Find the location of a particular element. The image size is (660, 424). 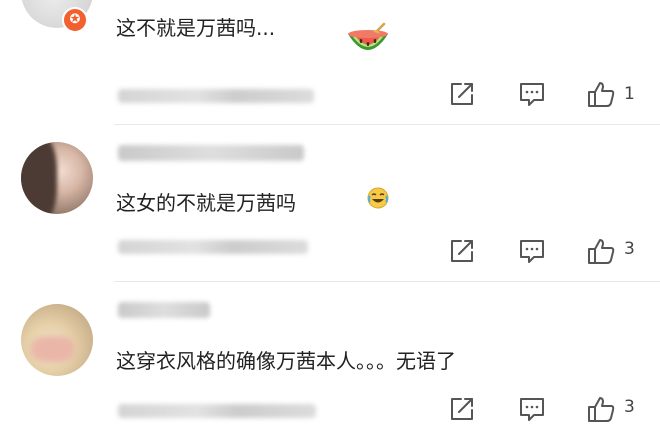

like-count: 1 is located at coordinates (629, 94).